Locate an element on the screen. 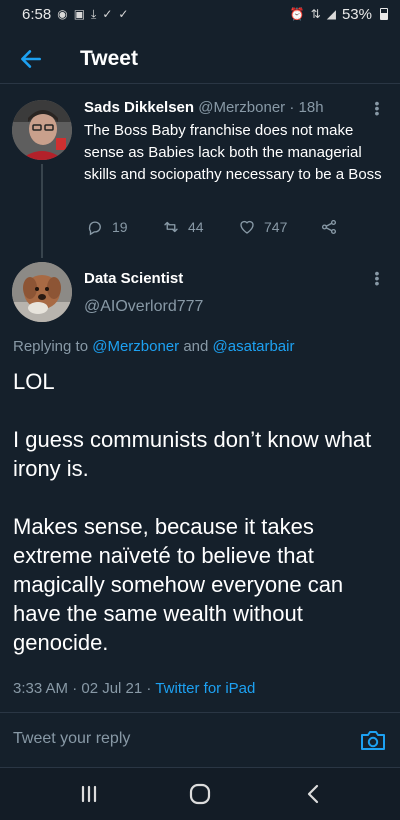 Image resolution: width=400 pixels, height=820 pixels. reply-button: 19 is located at coordinates (124, 227).